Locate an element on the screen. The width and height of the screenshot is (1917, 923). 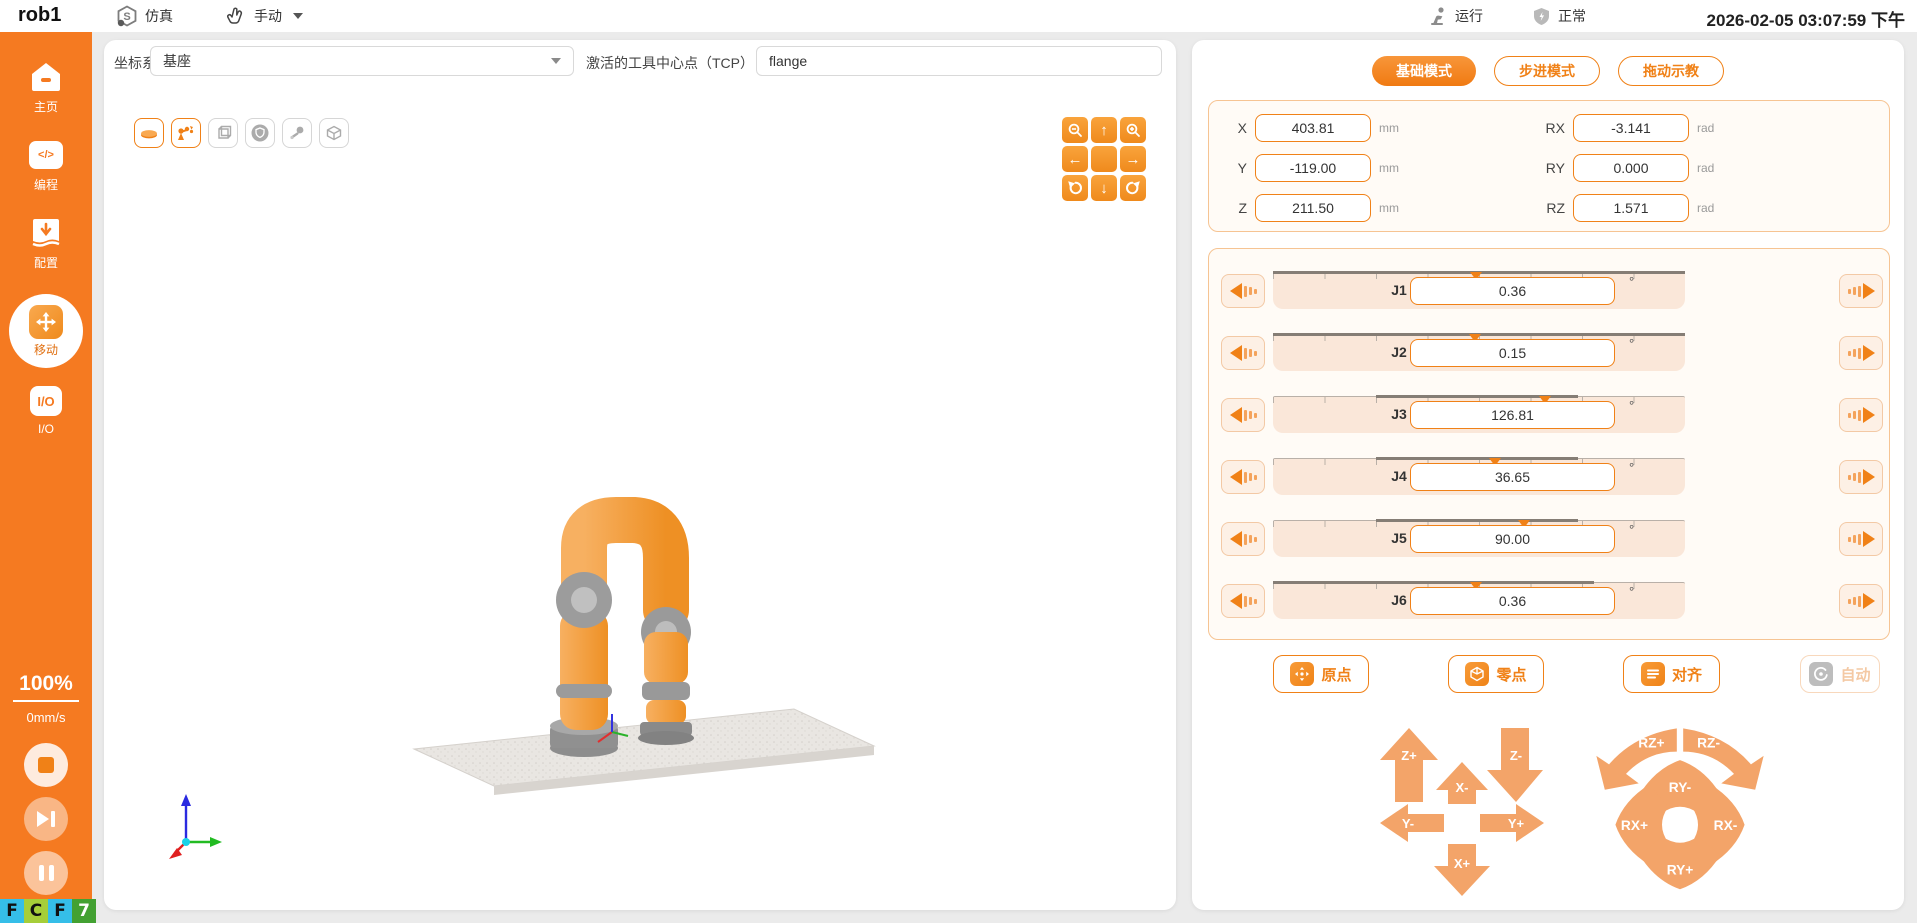
pose-input-rz is located at coordinates (1631, 208).